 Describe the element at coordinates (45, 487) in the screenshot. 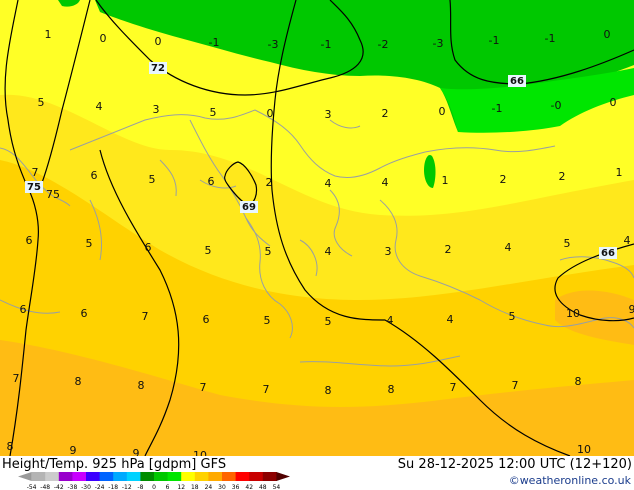

I see `colorbar-tick-label: -48` at that location.